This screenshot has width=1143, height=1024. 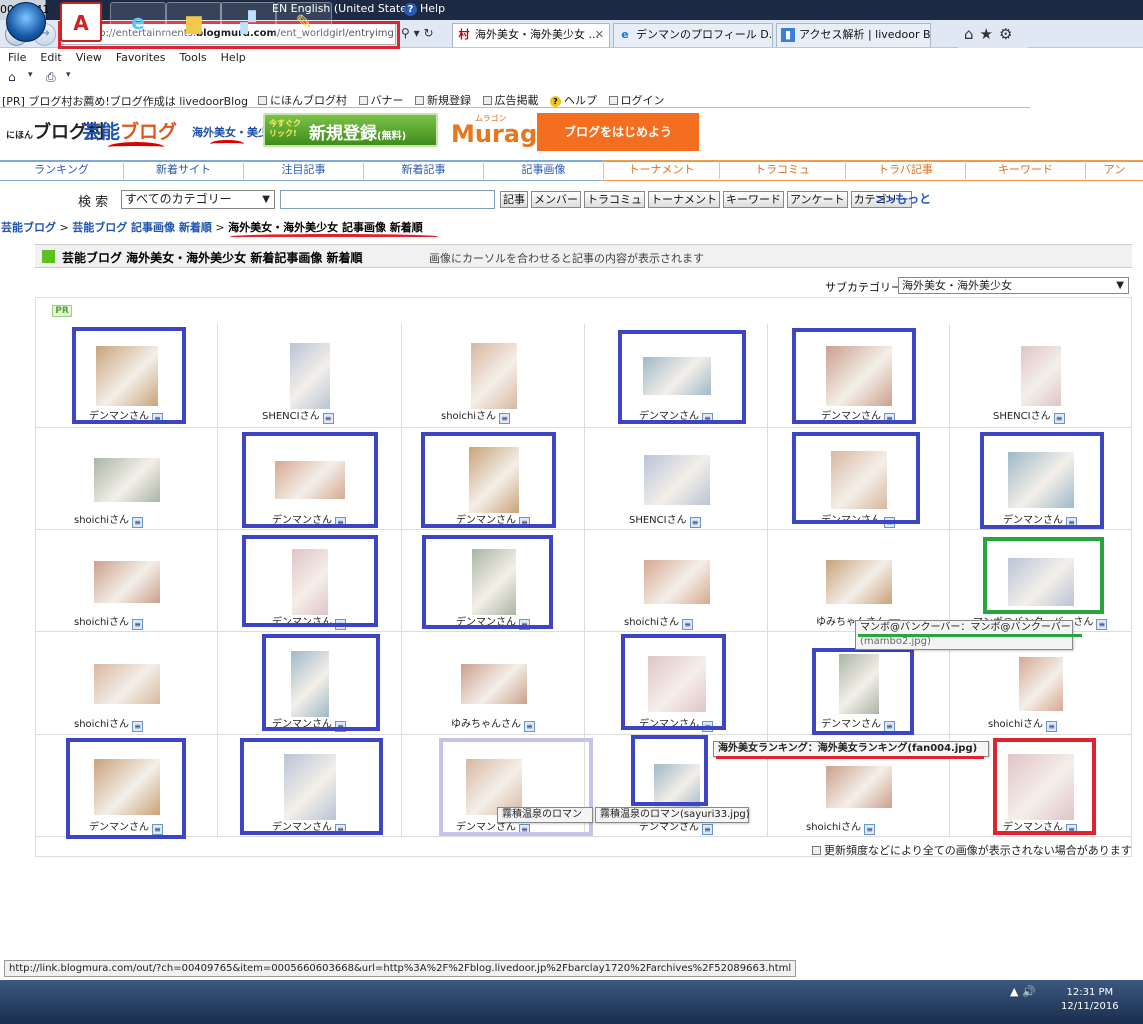 I want to click on link-signup: 新規登録, so click(x=443, y=100).